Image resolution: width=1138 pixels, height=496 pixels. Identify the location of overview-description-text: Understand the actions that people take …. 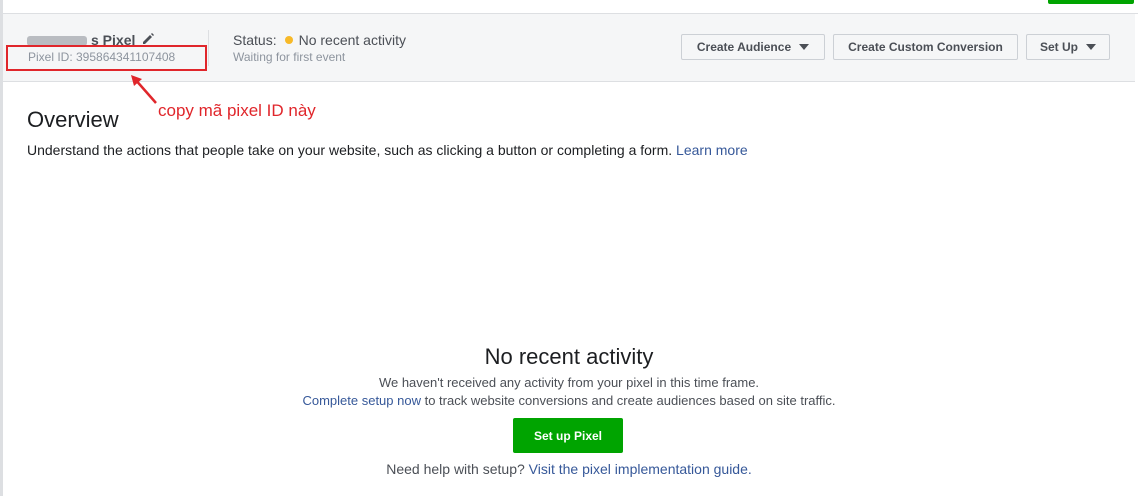
(350, 150).